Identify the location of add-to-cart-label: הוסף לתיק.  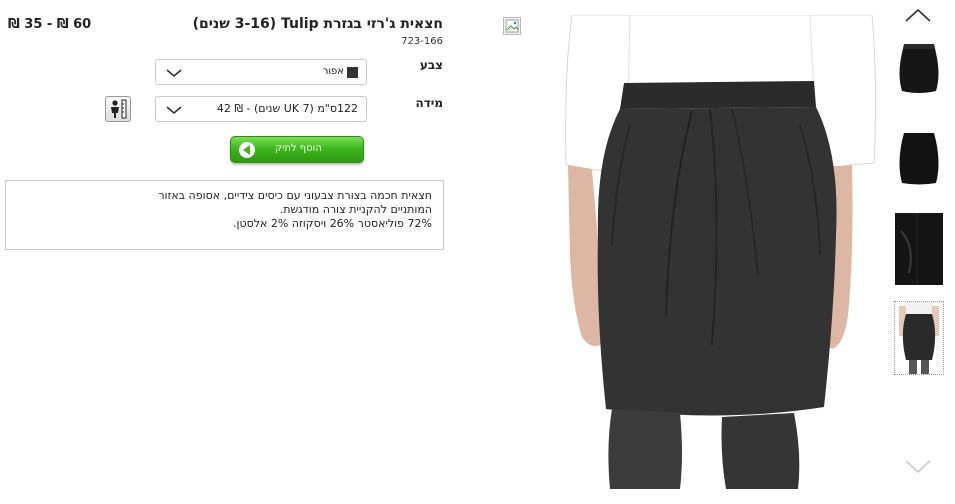
(298, 148).